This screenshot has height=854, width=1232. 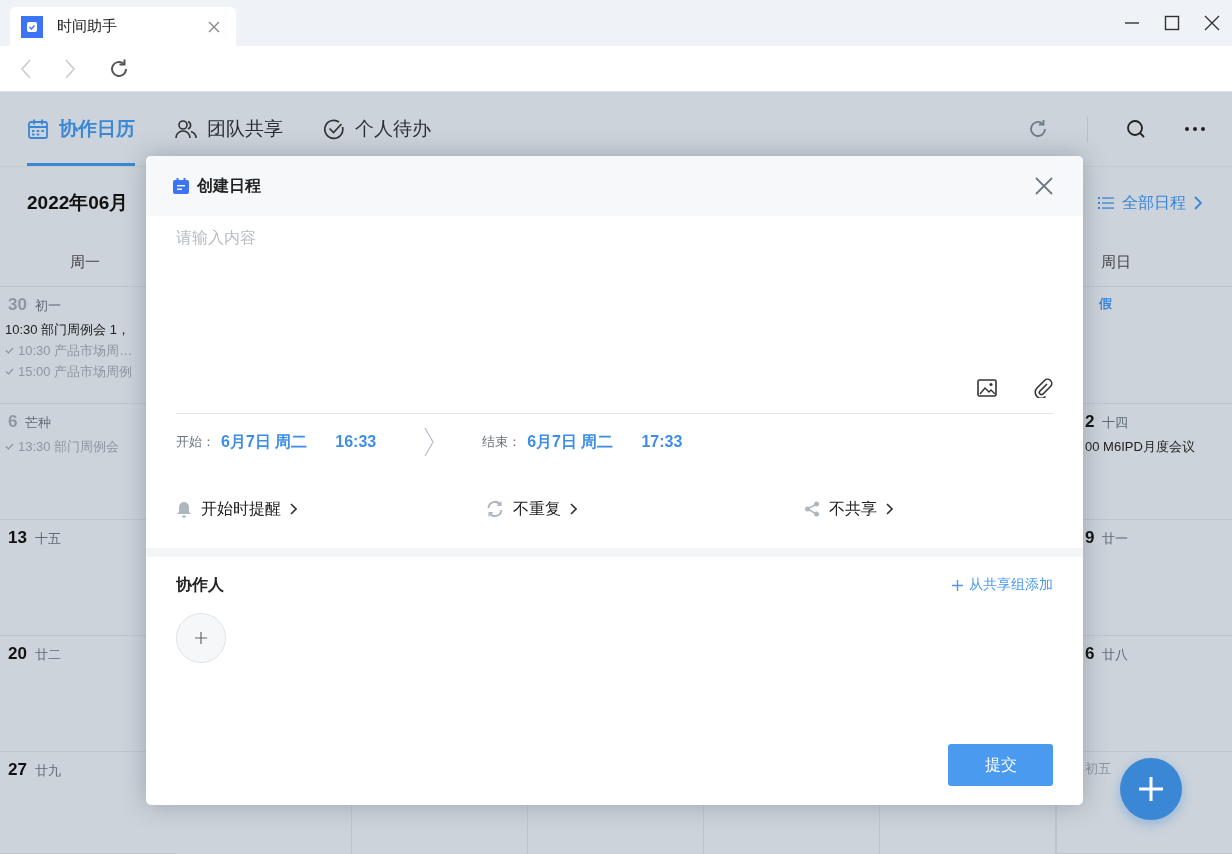 What do you see at coordinates (195, 442) in the screenshot?
I see `start-label: 开始：` at bounding box center [195, 442].